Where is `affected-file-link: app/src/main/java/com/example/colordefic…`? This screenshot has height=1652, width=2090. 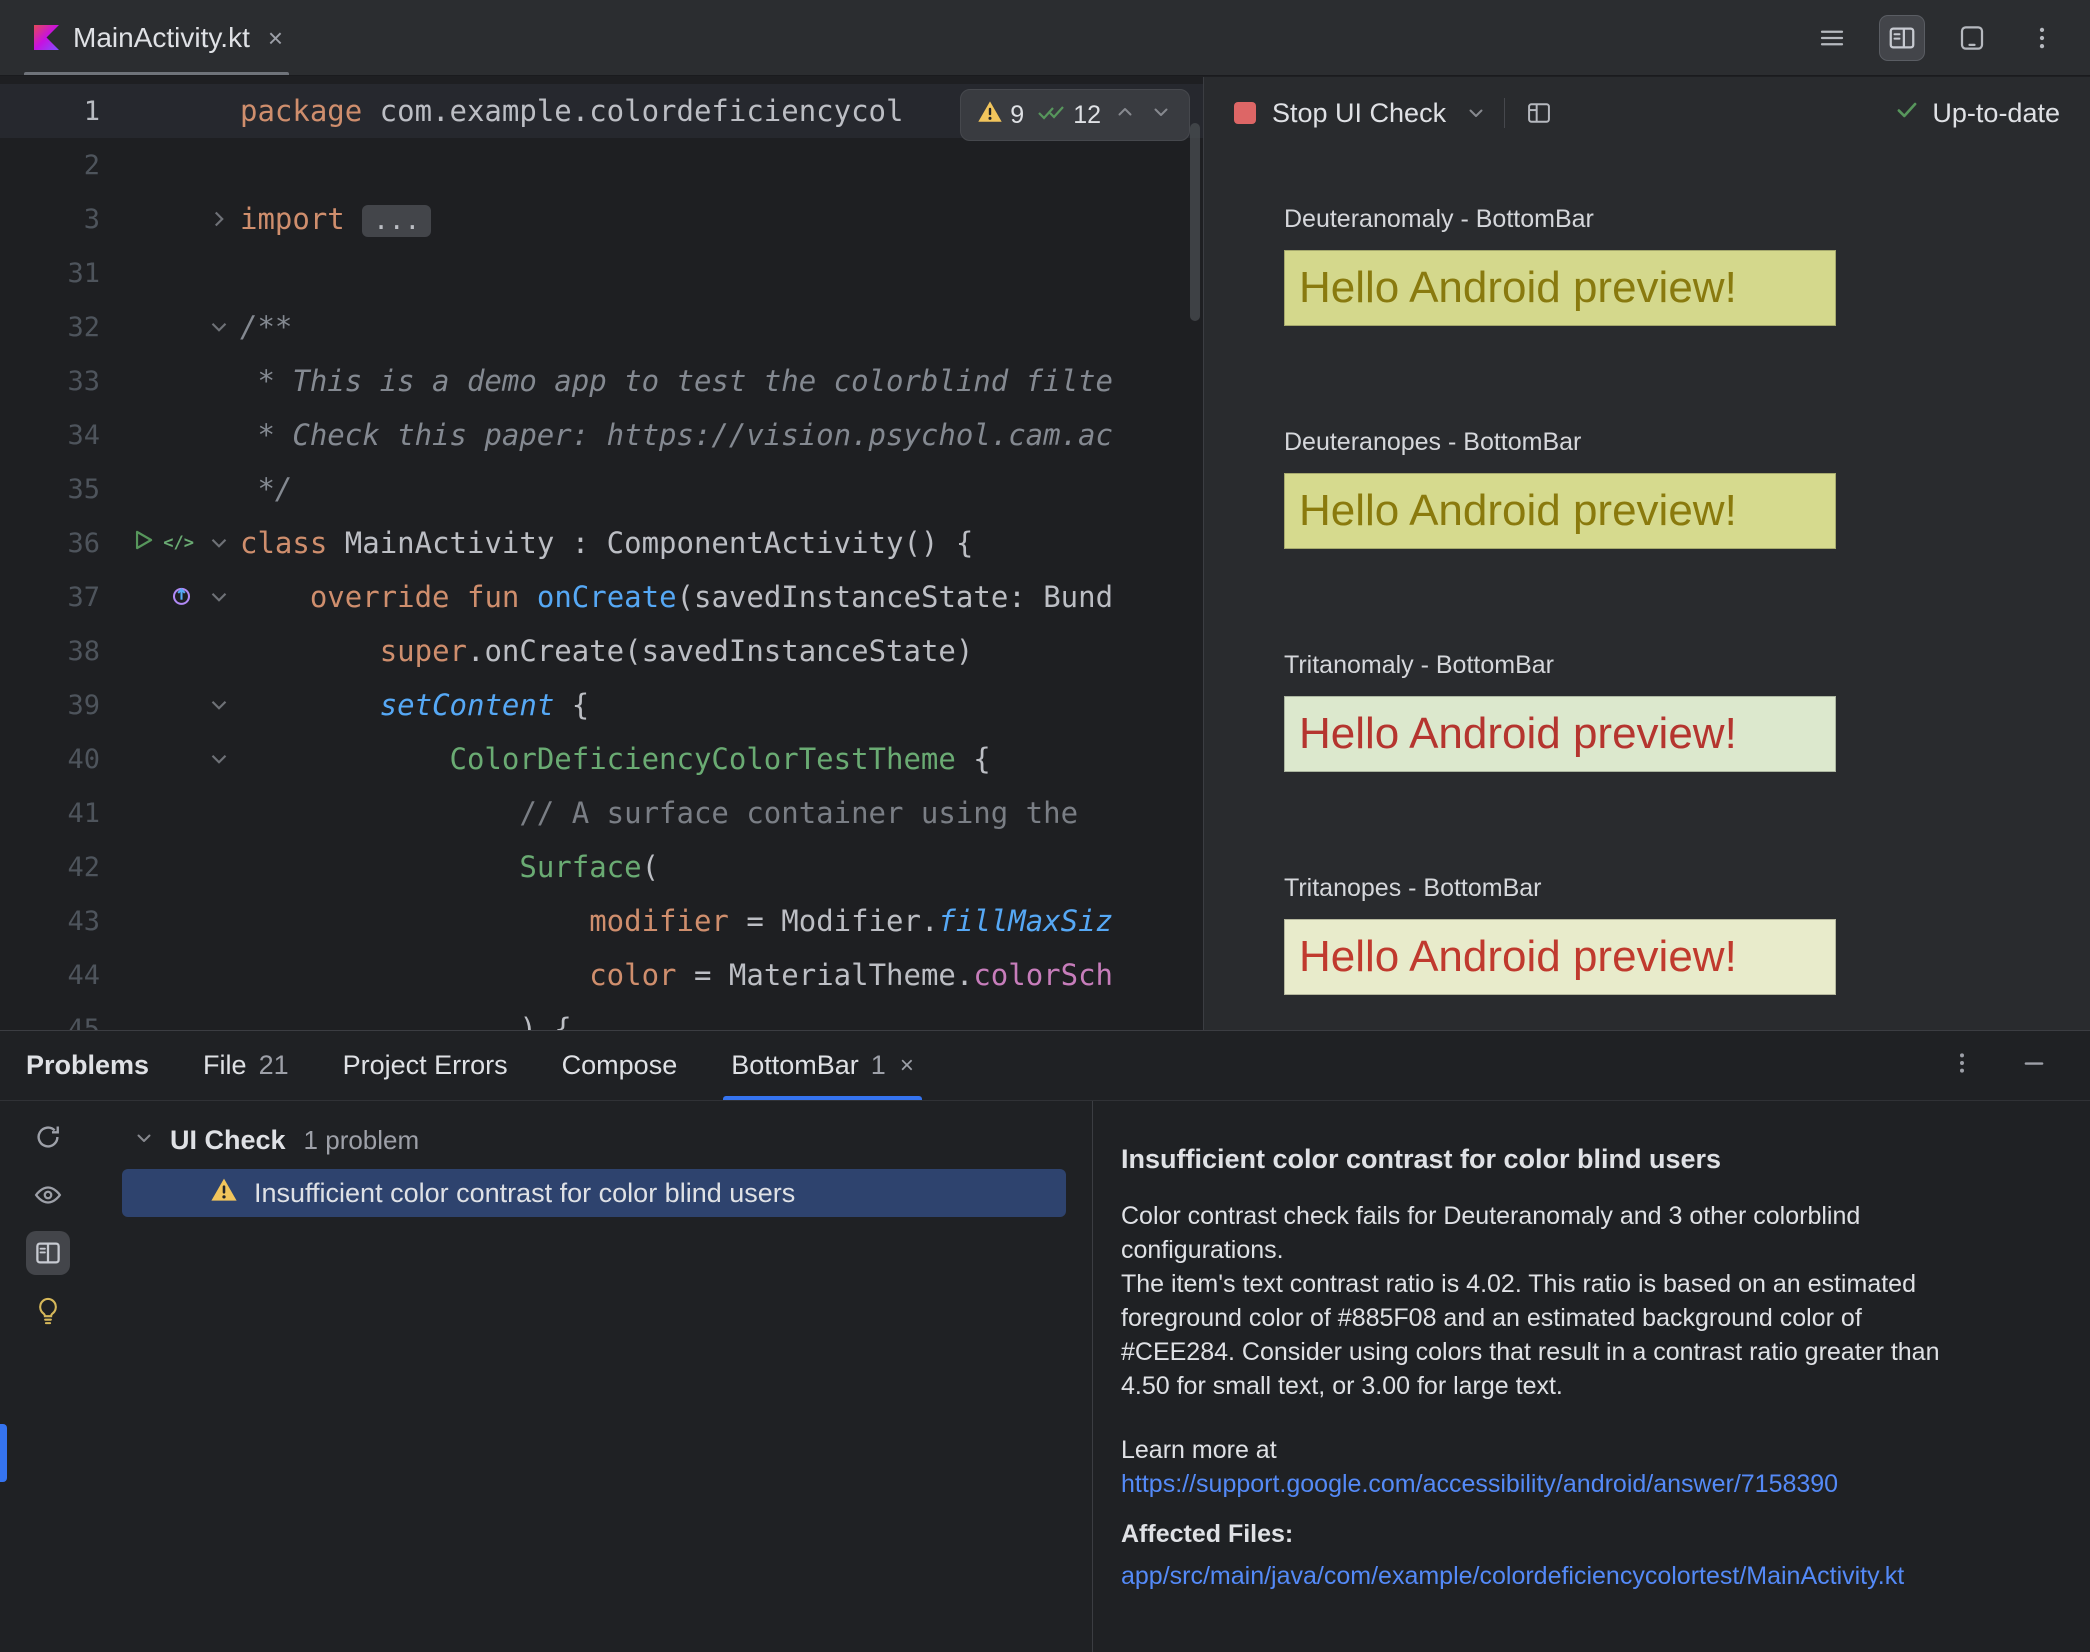
affected-file-link: app/src/main/java/com/example/colordefic… is located at coordinates (1590, 1576).